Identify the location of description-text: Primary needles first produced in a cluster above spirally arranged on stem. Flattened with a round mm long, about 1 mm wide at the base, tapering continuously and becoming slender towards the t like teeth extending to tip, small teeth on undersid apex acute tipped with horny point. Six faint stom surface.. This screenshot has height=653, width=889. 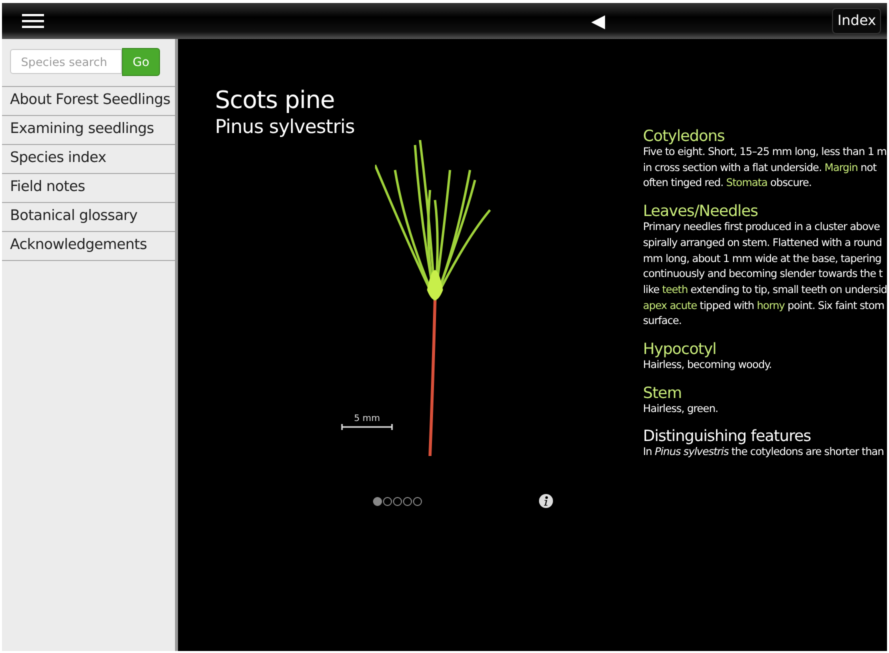
(765, 275).